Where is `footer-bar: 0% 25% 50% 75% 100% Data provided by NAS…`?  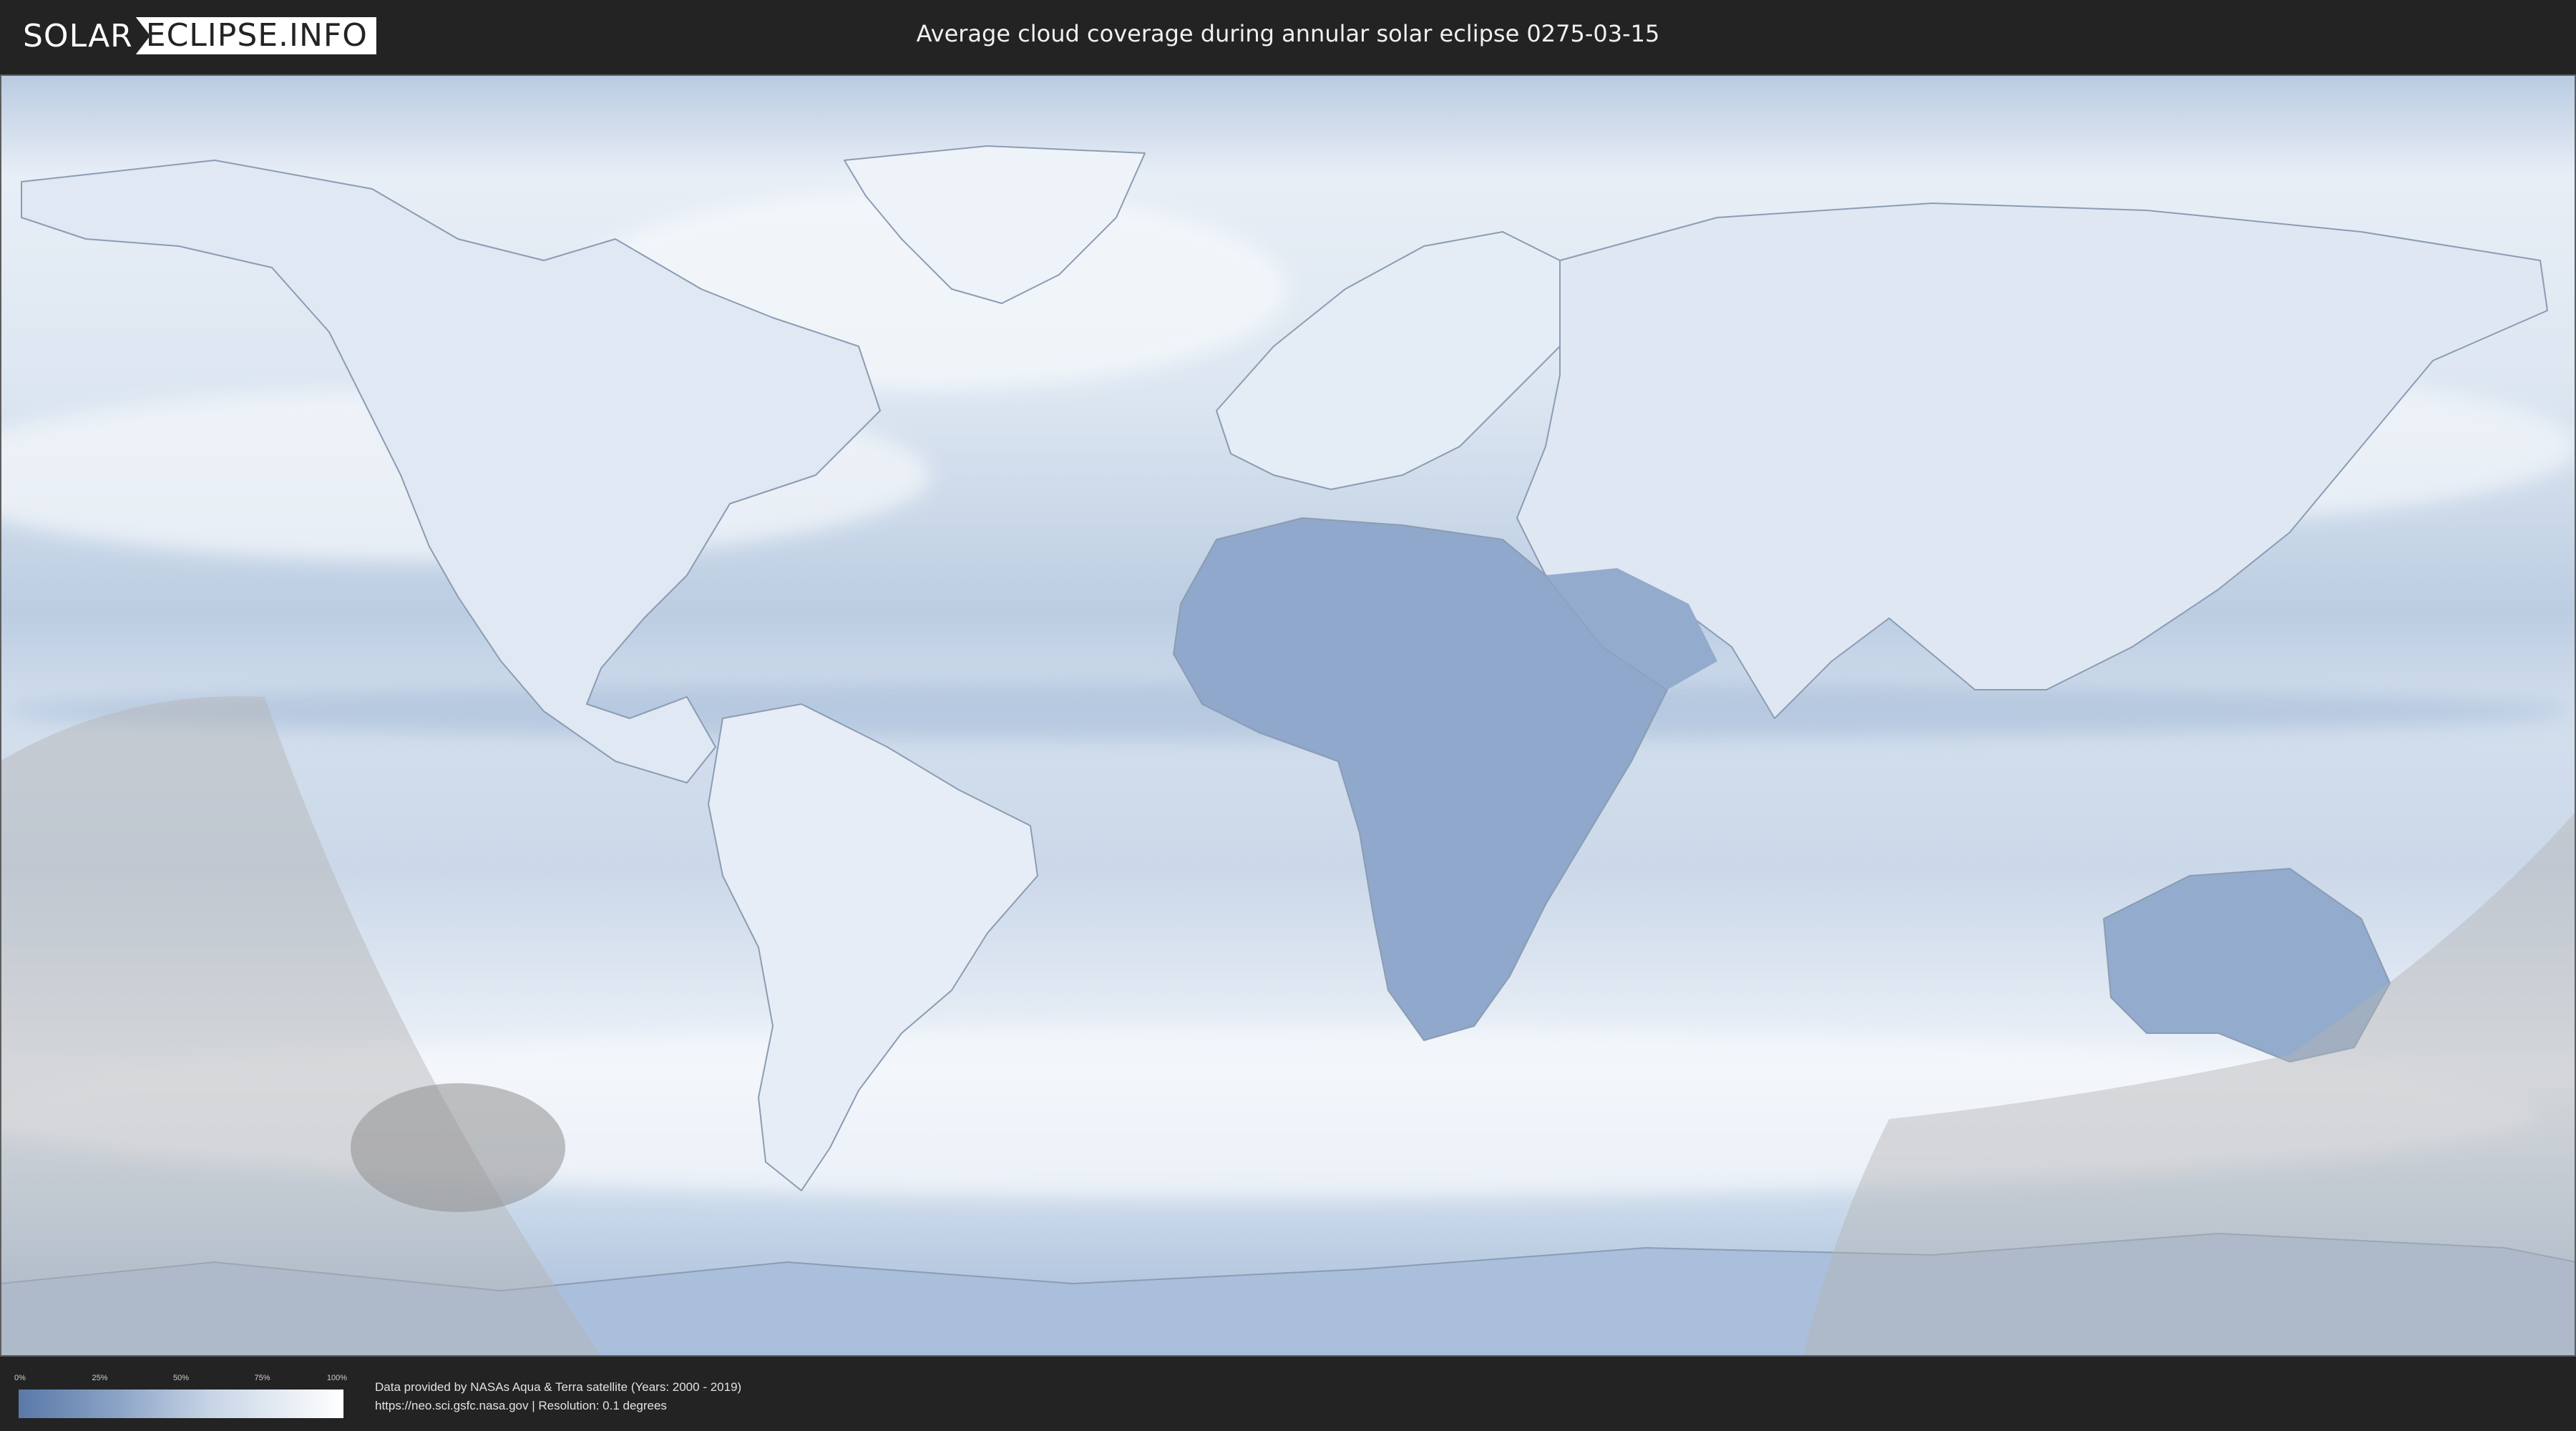
footer-bar: 0% 25% 50% 75% 100% Data provided by NAS… is located at coordinates (1288, 1395).